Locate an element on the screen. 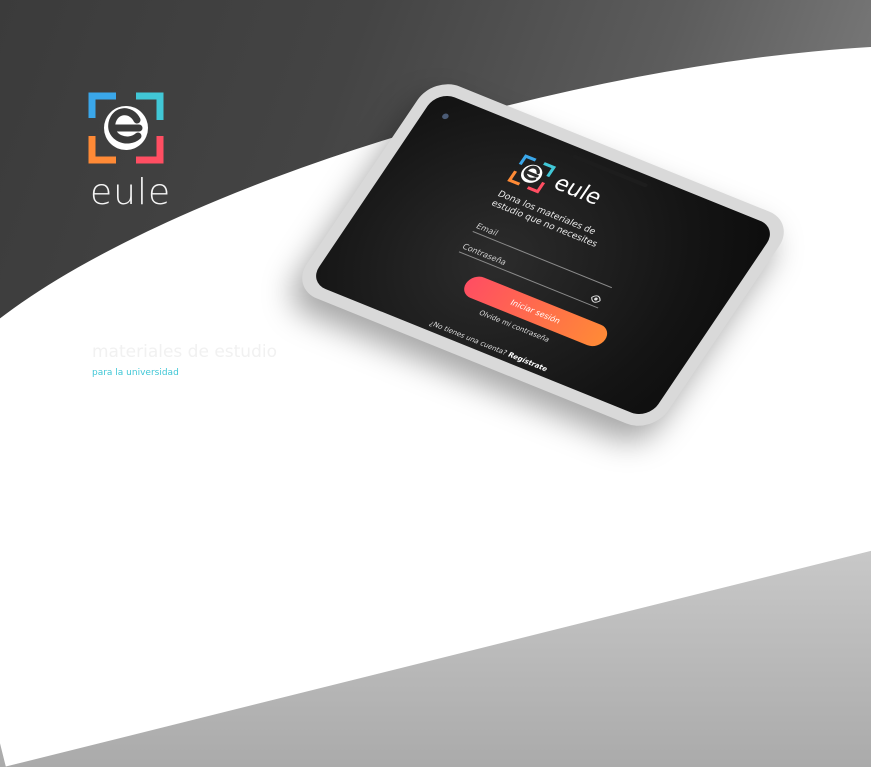 This screenshot has width=871, height=767. tagline-accent: para la universidad is located at coordinates (135, 373).